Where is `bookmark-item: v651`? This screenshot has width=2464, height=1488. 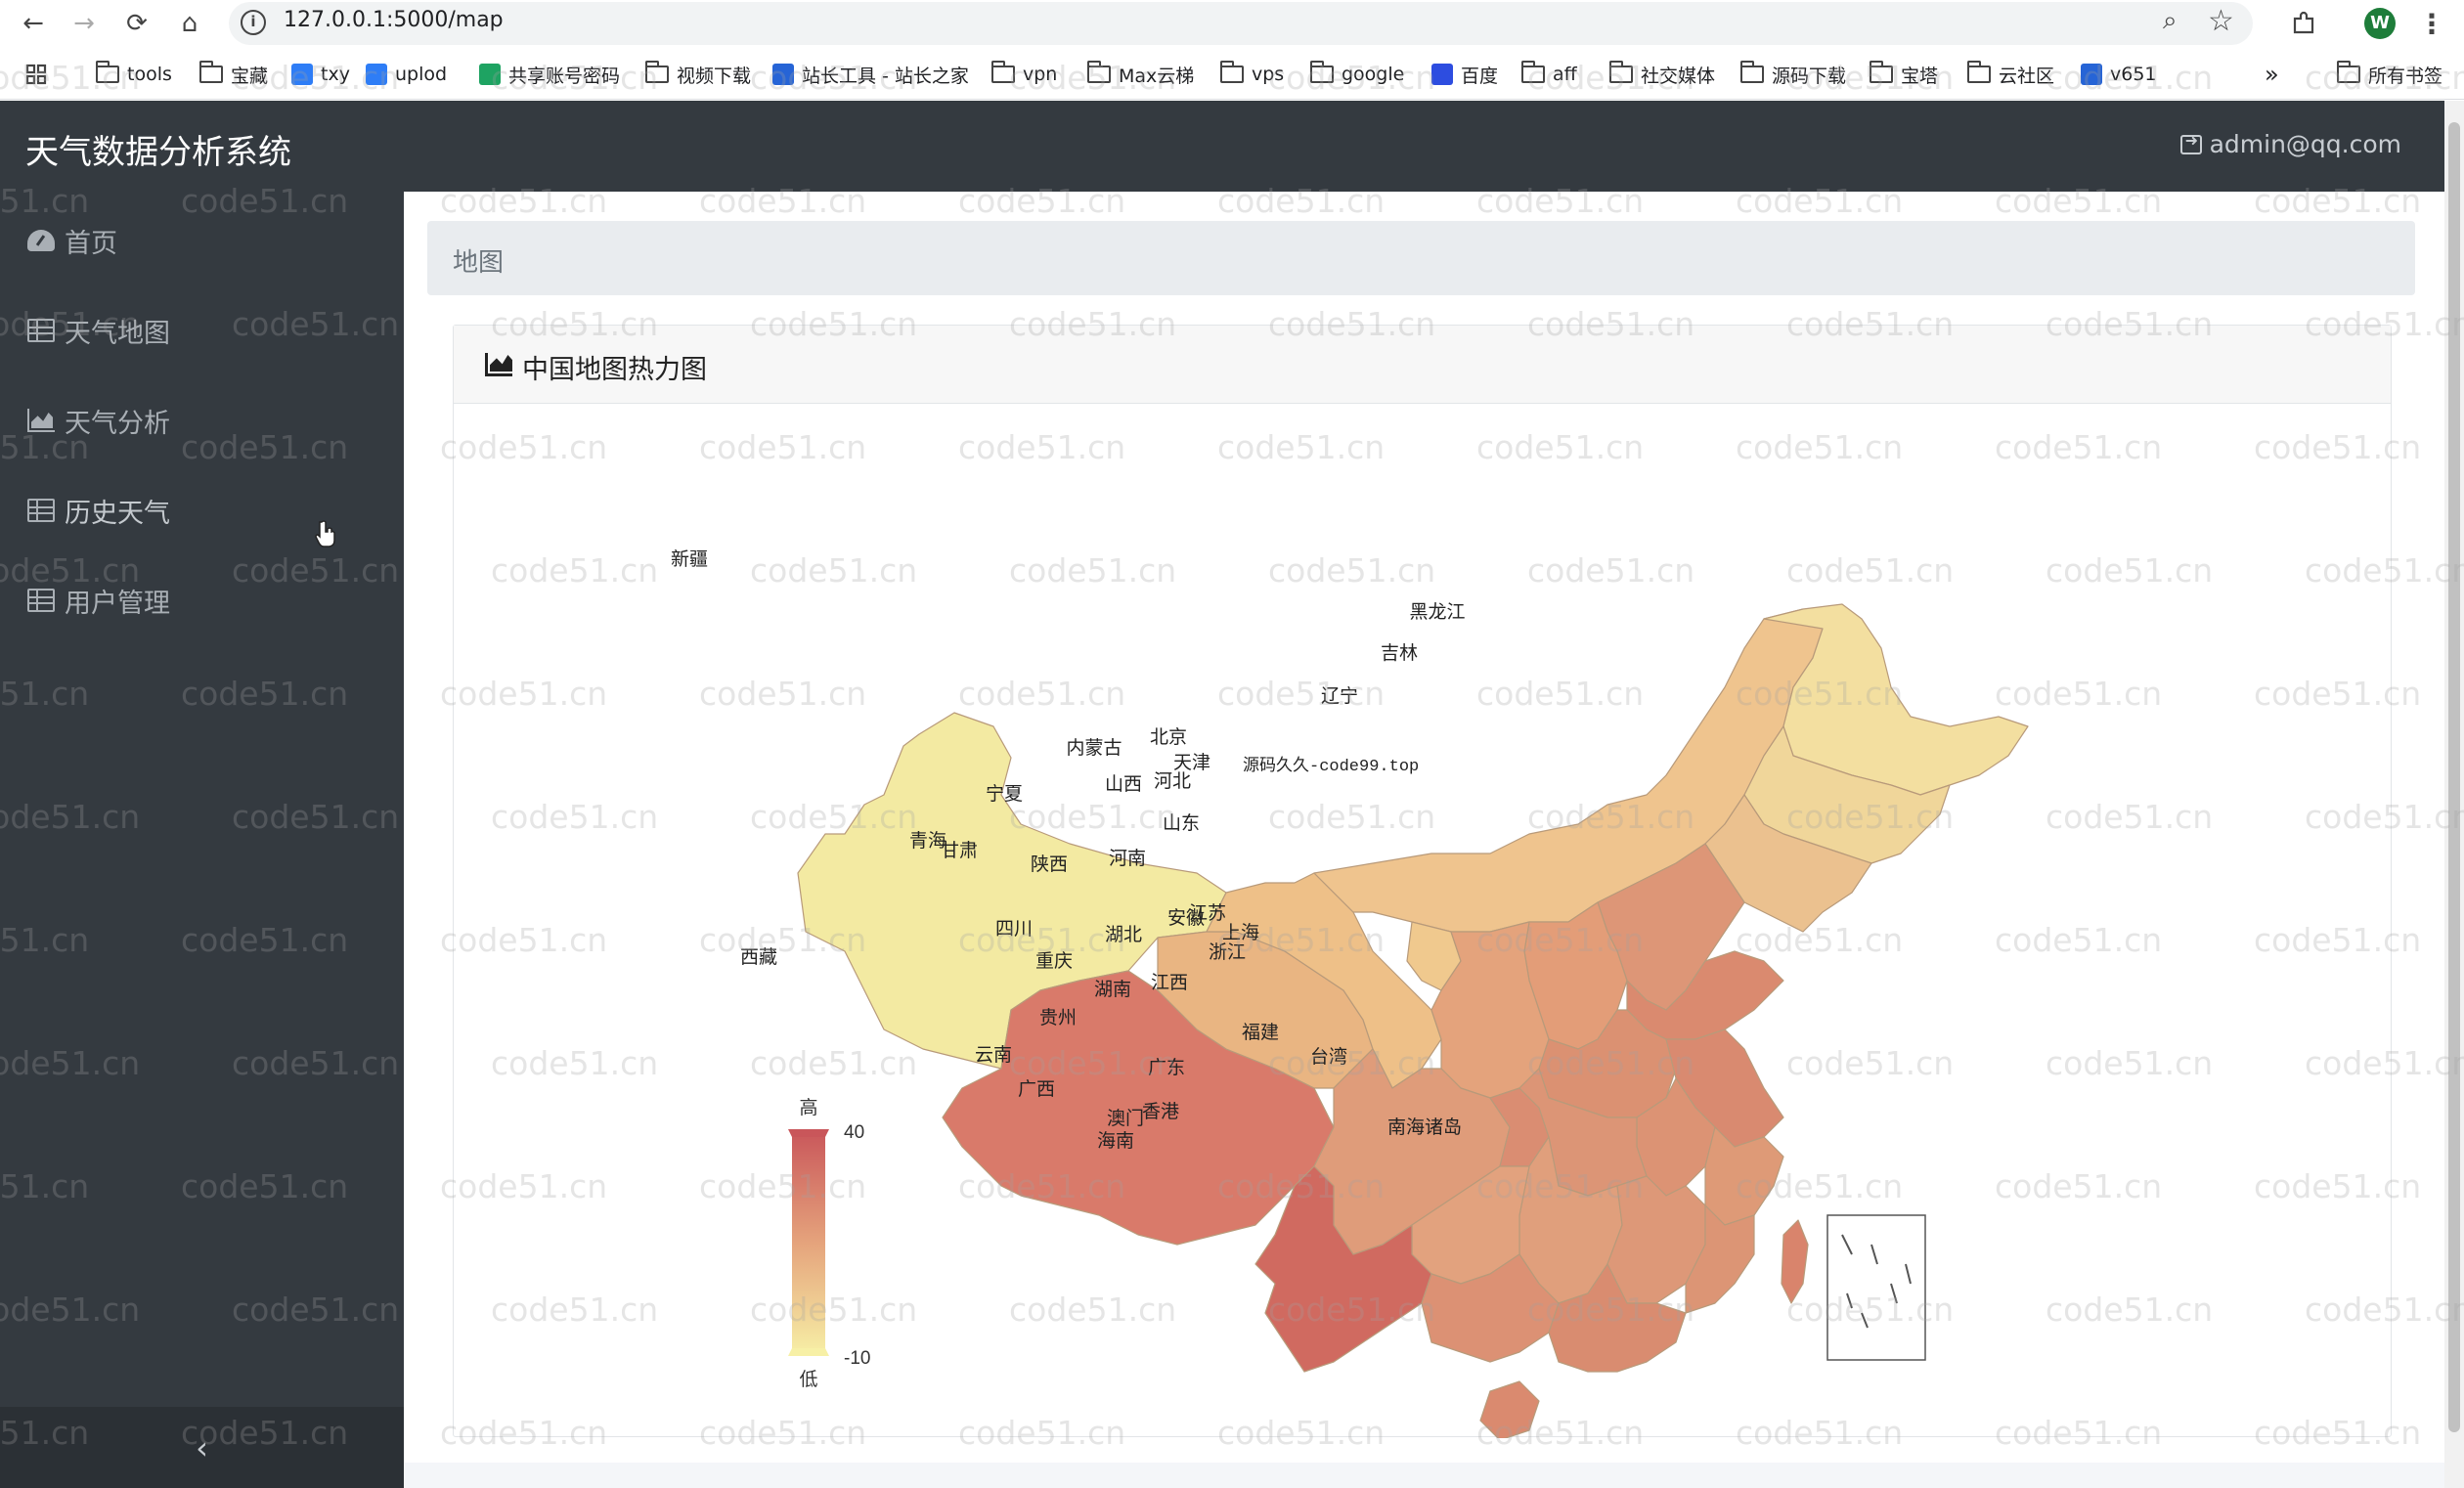 bookmark-item: v651 is located at coordinates (2119, 74).